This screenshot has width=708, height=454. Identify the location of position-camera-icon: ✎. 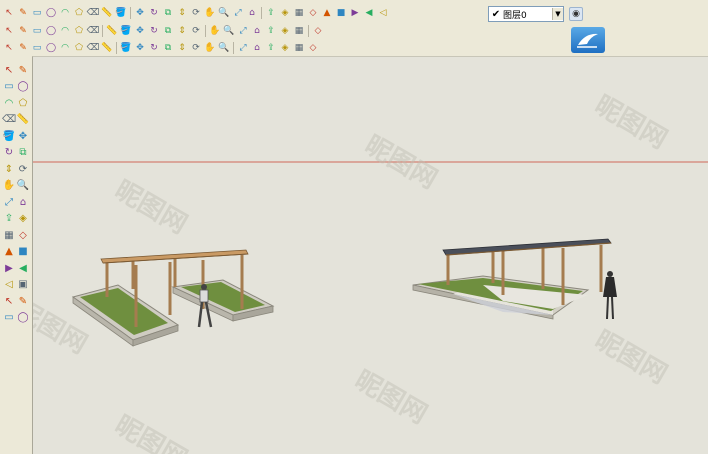
(23, 48).